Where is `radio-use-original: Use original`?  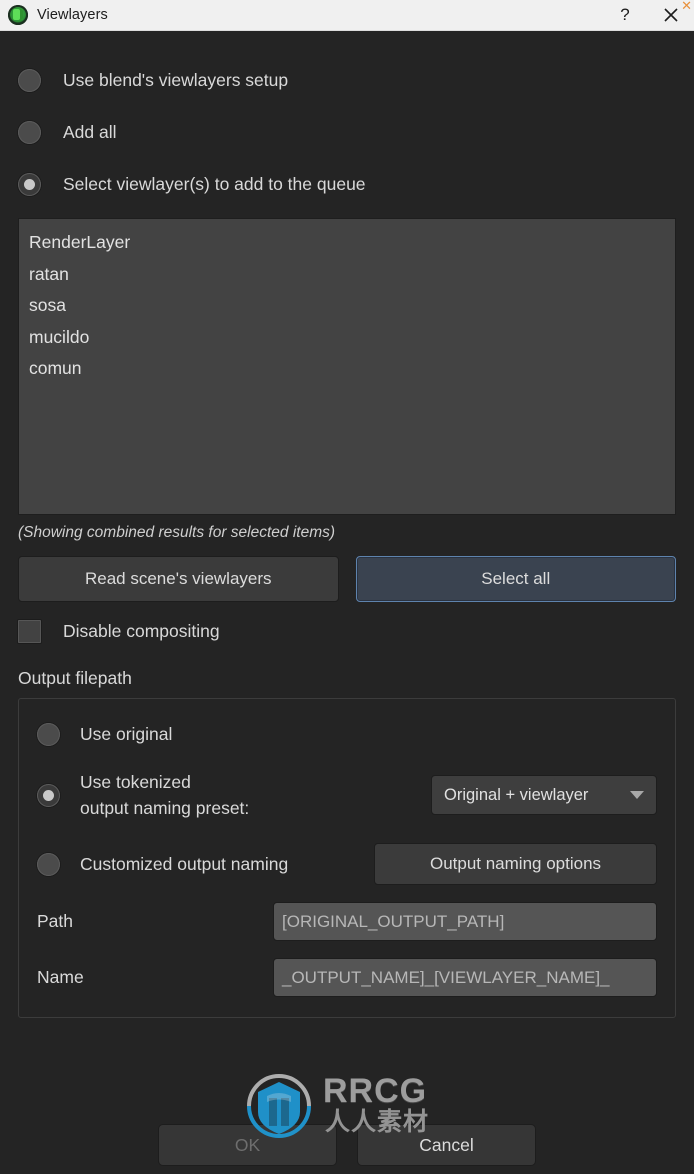
radio-use-original: Use original is located at coordinates (347, 734).